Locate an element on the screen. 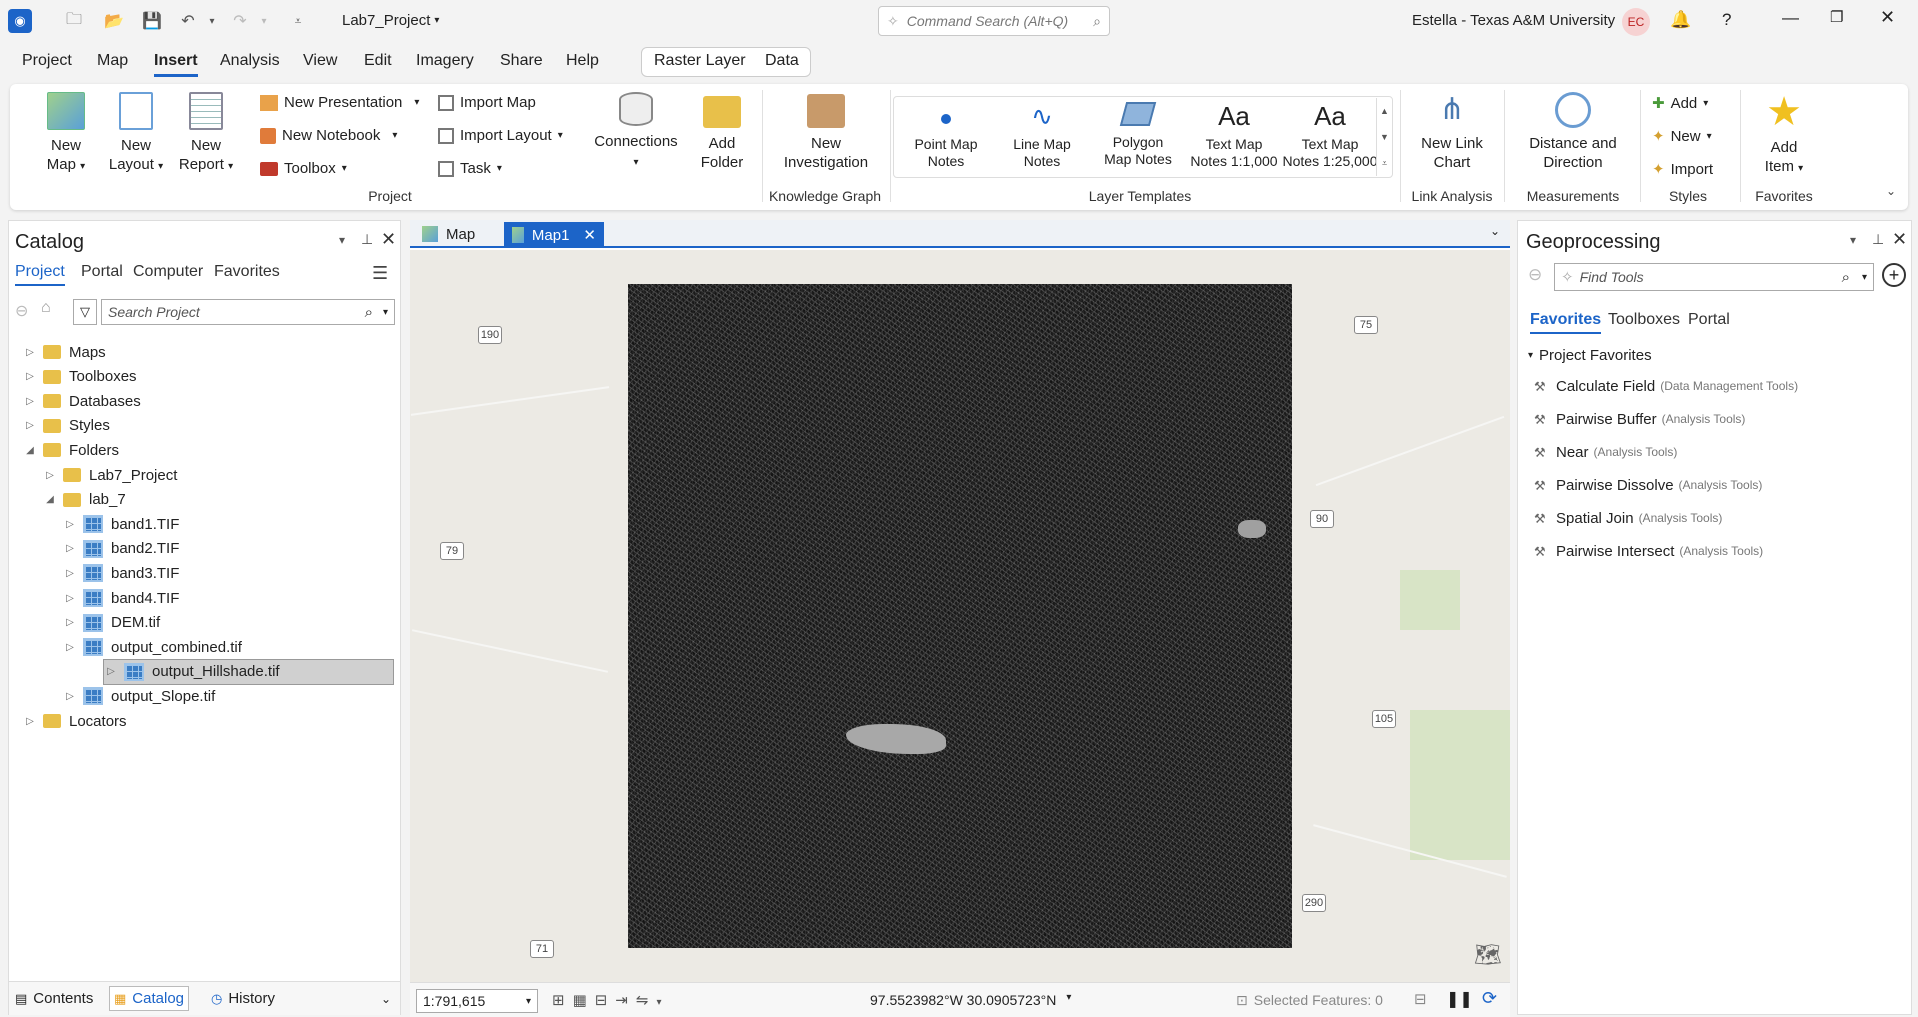 The width and height of the screenshot is (1918, 1017). command-search-input: ✧ Command Search (Alt+Q) ⌕ is located at coordinates (994, 21).